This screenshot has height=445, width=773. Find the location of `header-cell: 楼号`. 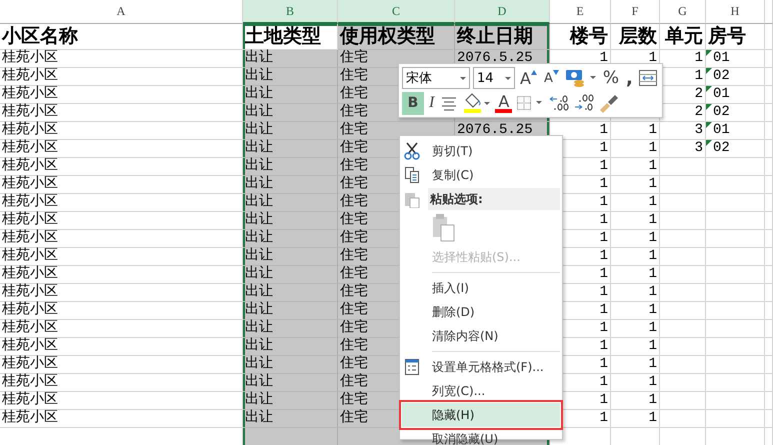

header-cell: 楼号 is located at coordinates (580, 37).